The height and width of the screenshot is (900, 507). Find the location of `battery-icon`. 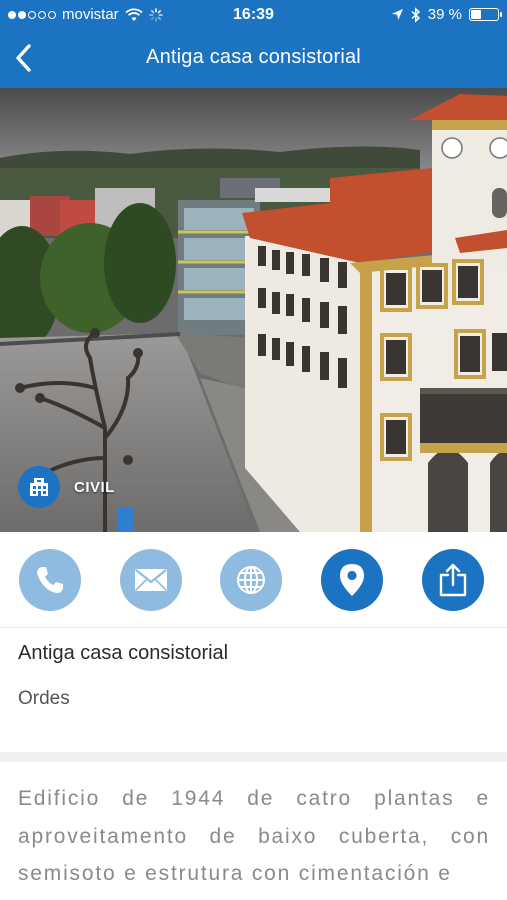

battery-icon is located at coordinates (485, 14).